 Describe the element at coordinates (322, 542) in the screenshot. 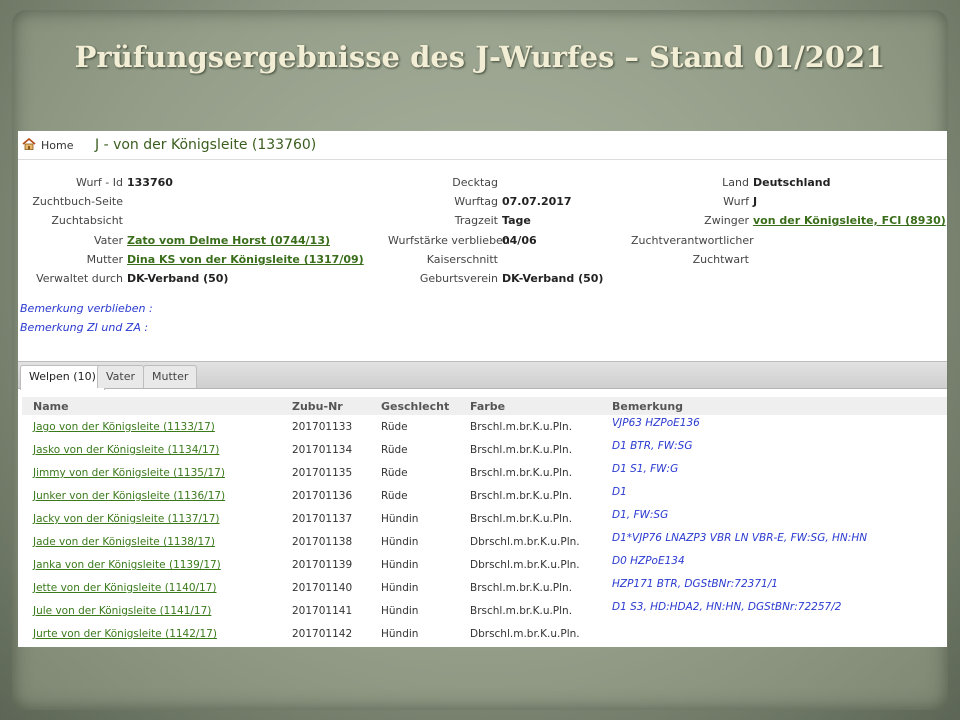

I see `zubu-cell: 201701138` at that location.